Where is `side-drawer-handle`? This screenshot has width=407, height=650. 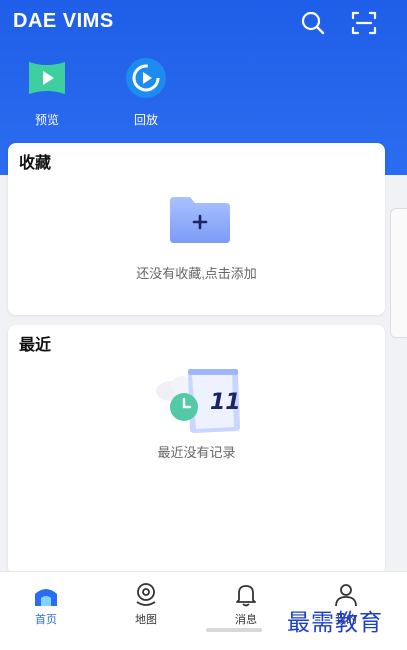 side-drawer-handle is located at coordinates (398, 273).